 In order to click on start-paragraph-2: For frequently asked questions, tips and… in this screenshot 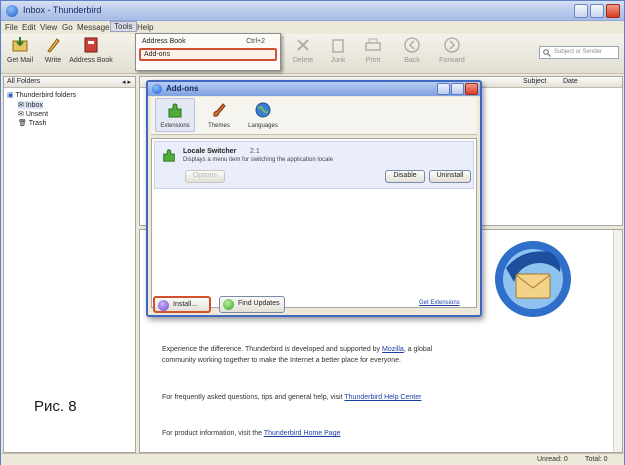, I will do `click(292, 397)`.